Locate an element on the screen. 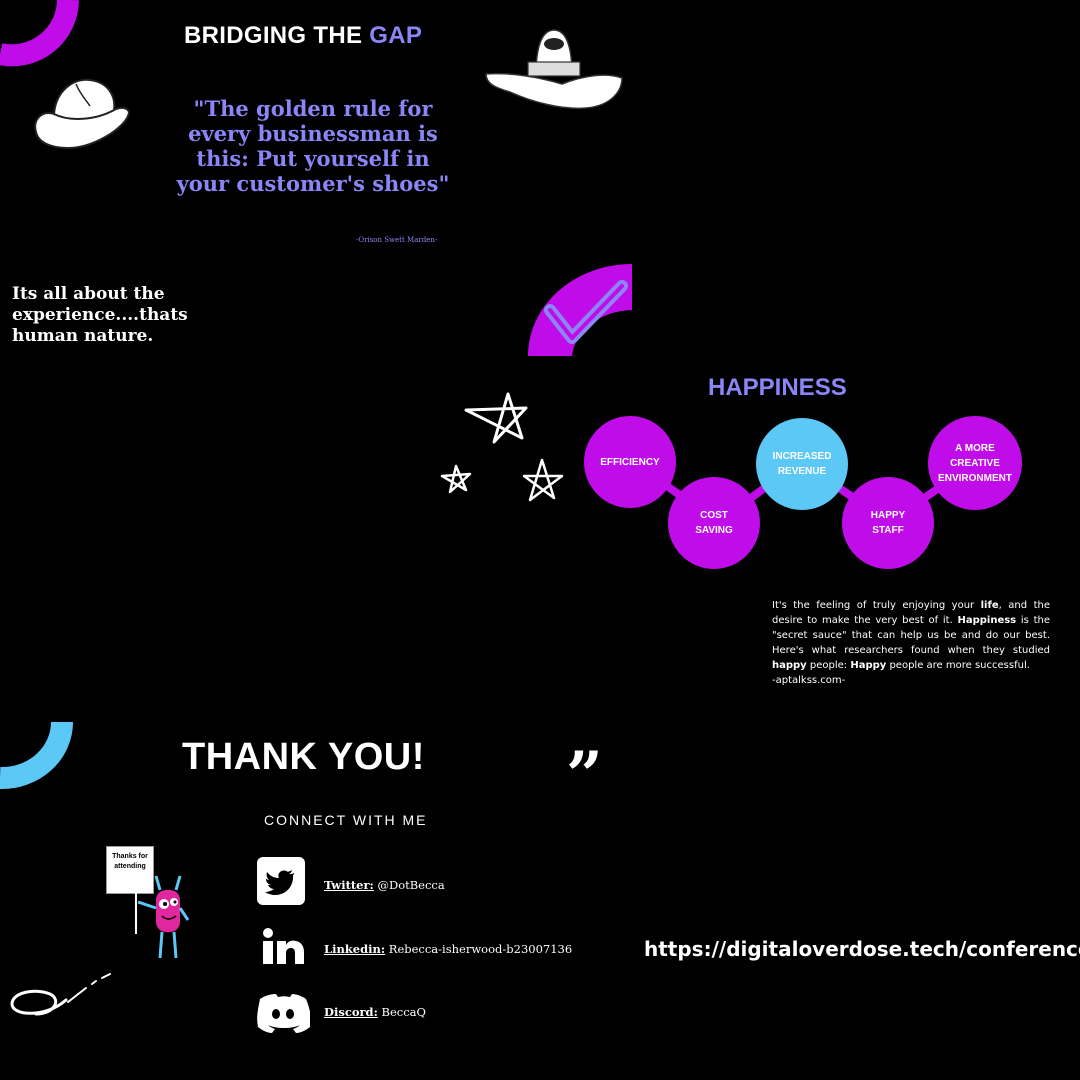 This screenshot has height=1080, width=1080. purple-arc-decoration is located at coordinates (39, 33).